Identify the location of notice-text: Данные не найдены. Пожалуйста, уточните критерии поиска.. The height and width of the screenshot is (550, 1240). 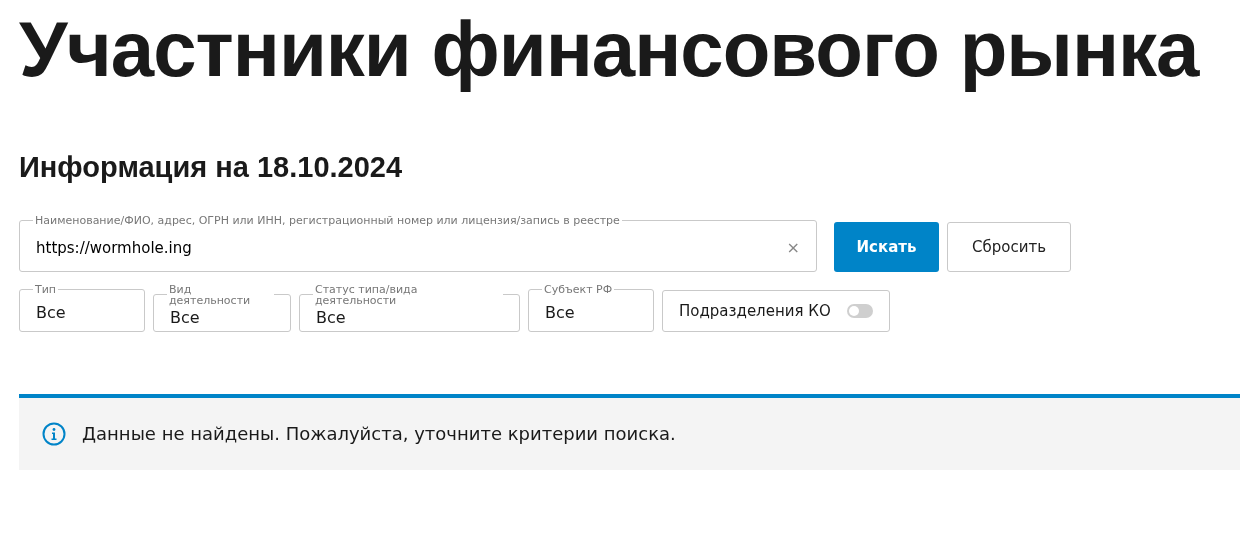
(379, 434).